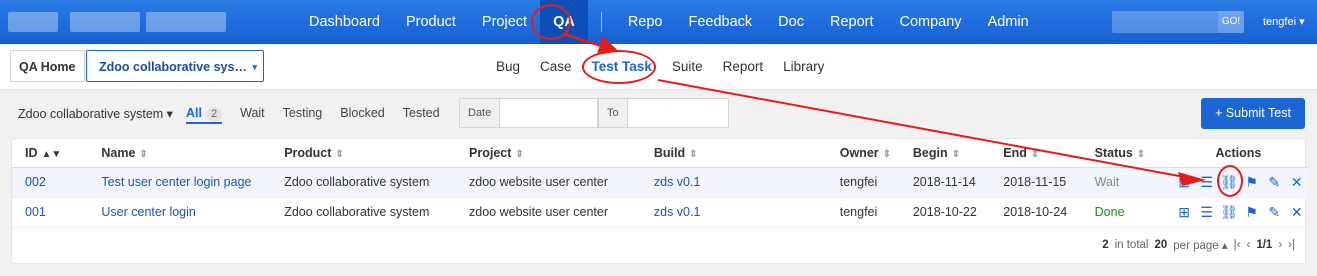  What do you see at coordinates (720, 22) in the screenshot?
I see `nav-feedback: Feedback` at bounding box center [720, 22].